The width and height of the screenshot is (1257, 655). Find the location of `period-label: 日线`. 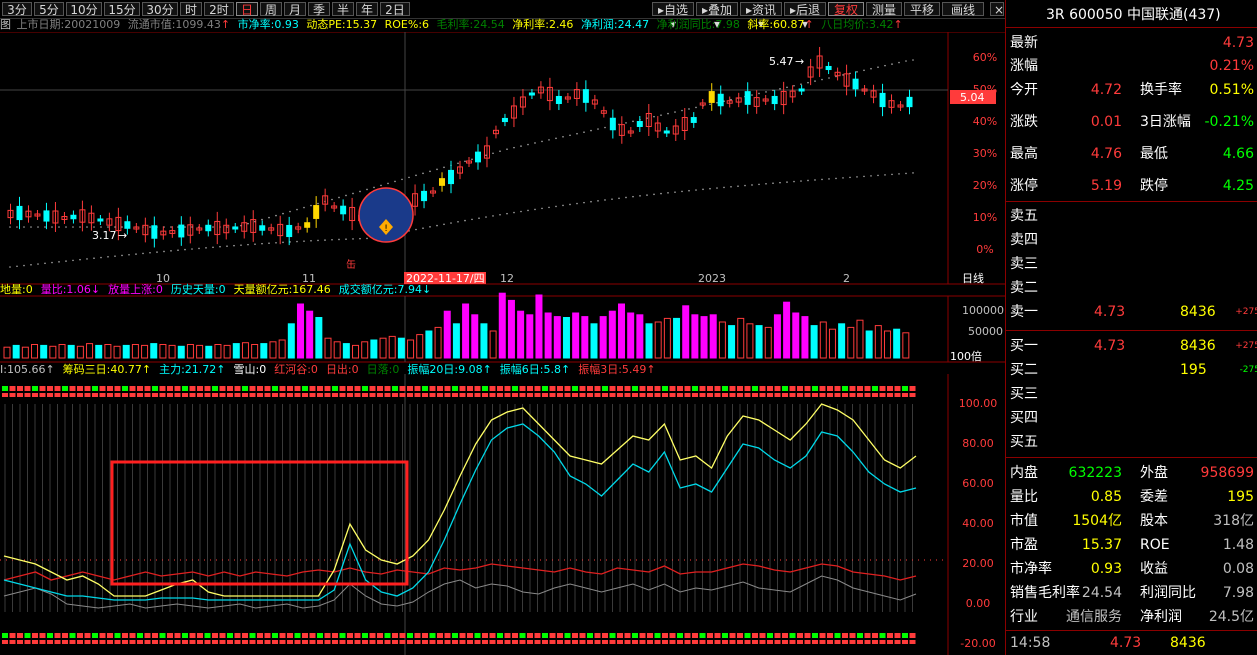

period-label: 日线 is located at coordinates (973, 278).